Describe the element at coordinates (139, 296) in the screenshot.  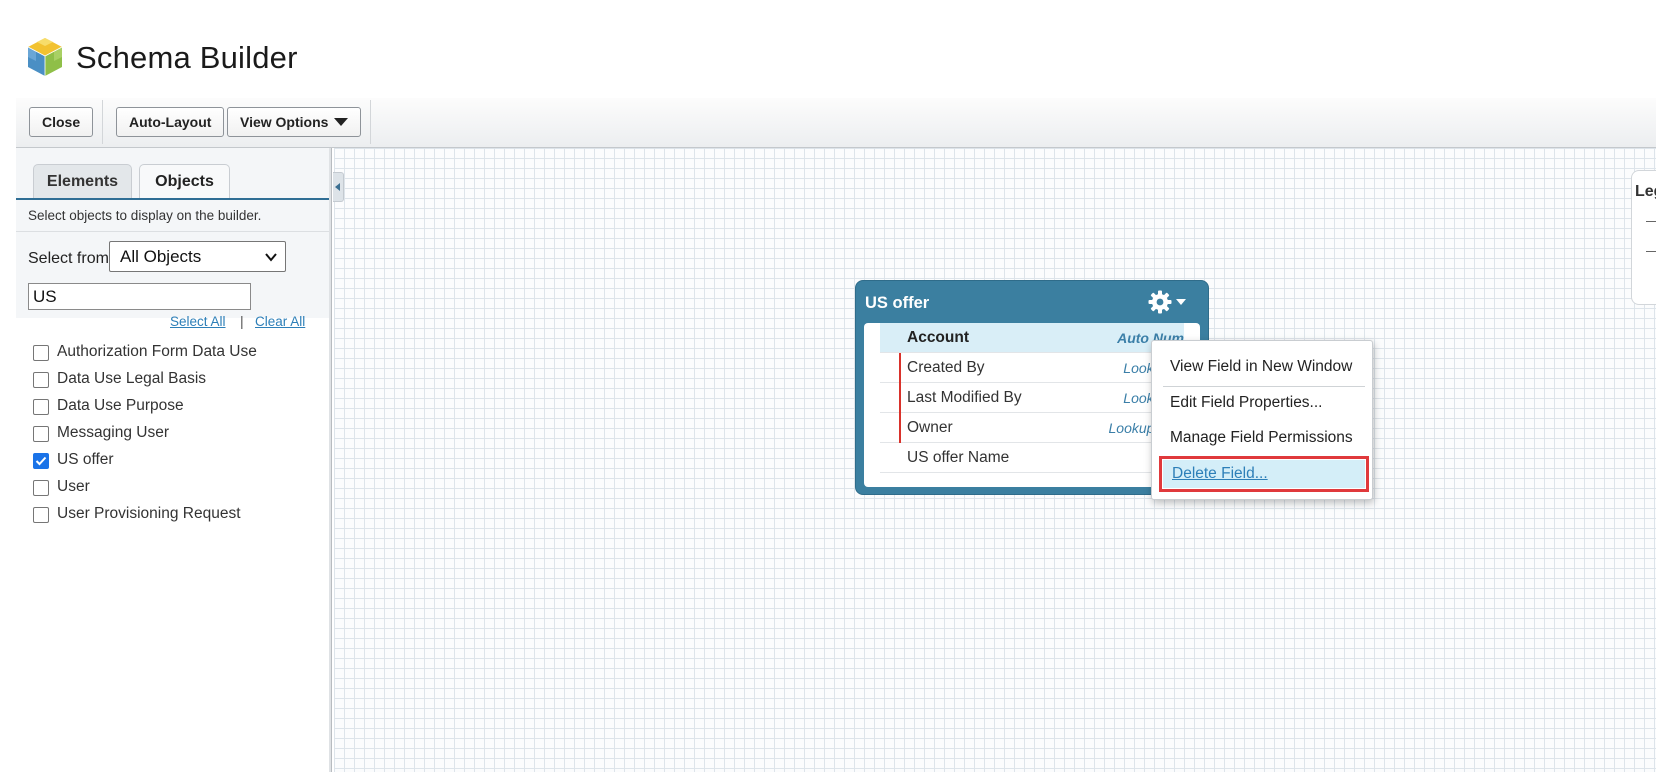
I see `object-search-input` at that location.